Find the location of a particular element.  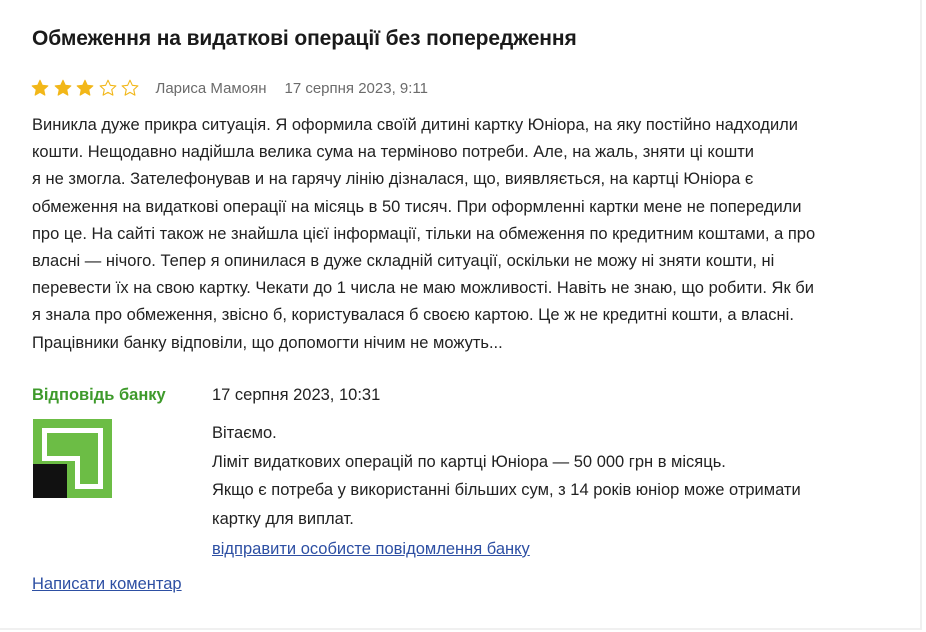

bank-answer-line: картку для виплат. is located at coordinates (283, 518).